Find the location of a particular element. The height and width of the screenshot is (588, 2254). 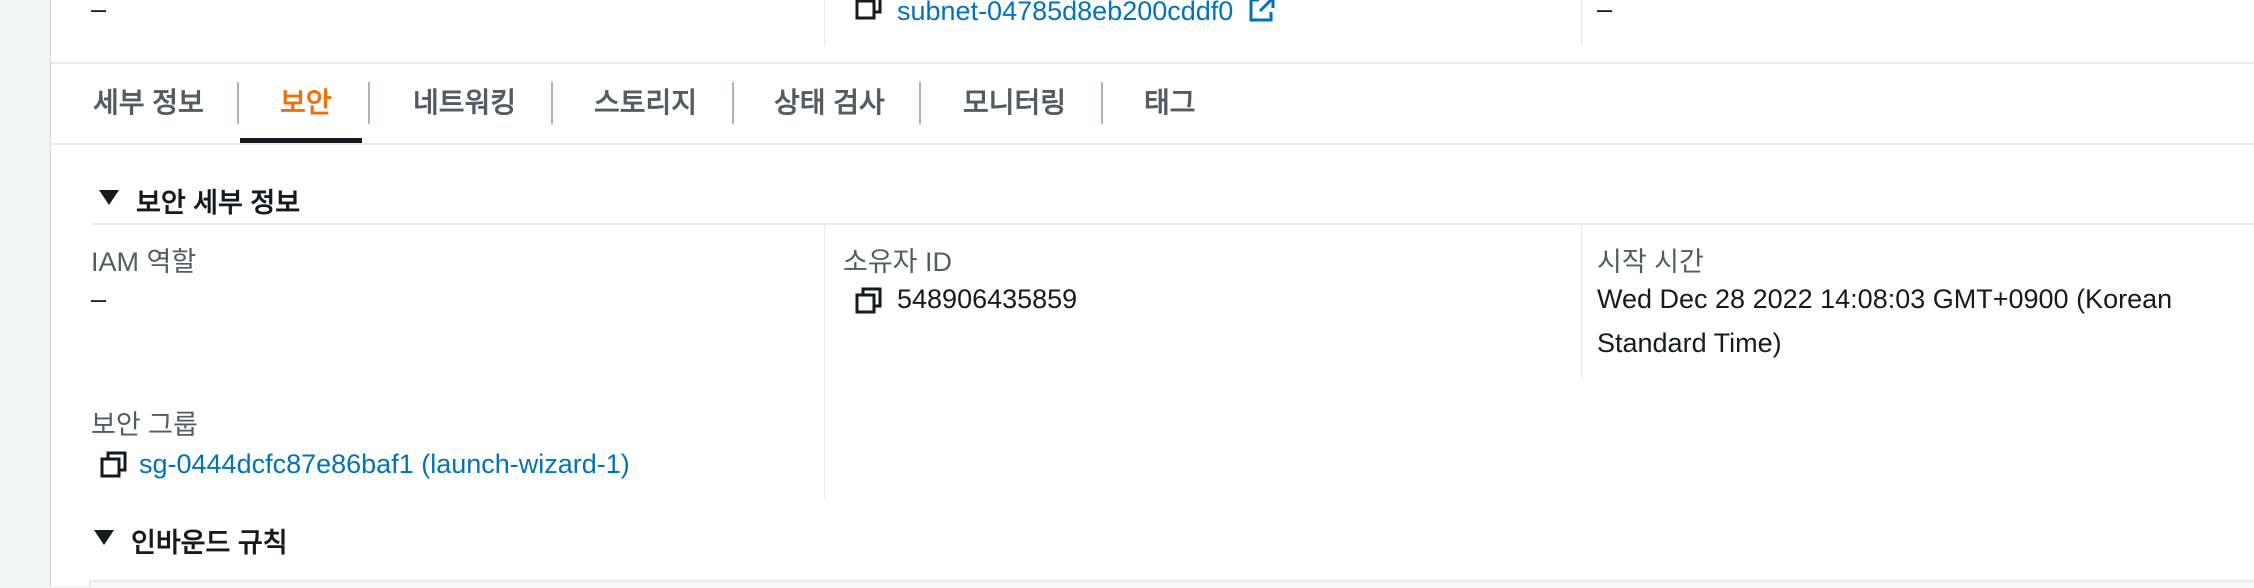

top-row-col3-value: – is located at coordinates (1605, 12).